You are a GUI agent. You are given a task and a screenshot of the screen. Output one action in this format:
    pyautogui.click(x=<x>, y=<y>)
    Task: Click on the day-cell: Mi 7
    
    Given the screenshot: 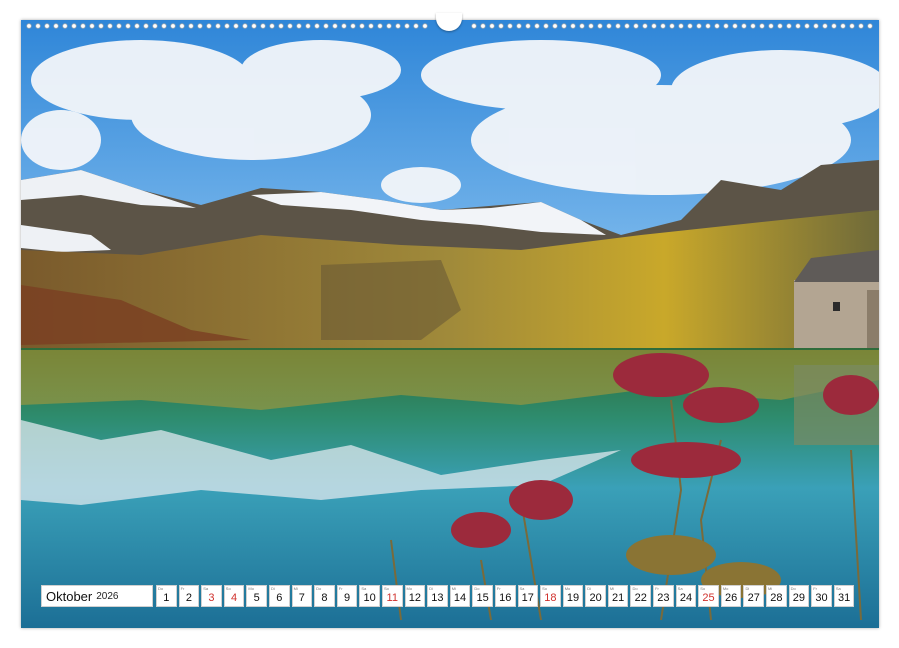 What is the action you would take?
    pyautogui.click(x=302, y=596)
    